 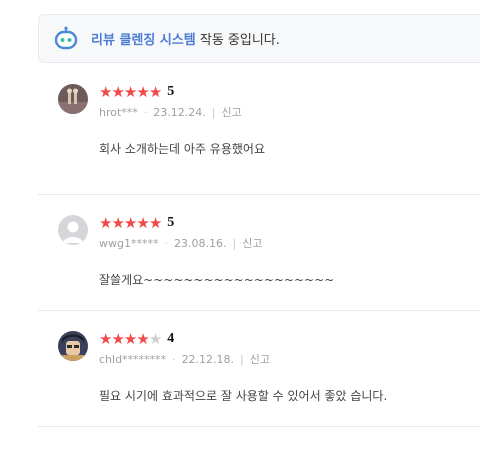 I want to click on rating-score: 4, so click(x=171, y=338).